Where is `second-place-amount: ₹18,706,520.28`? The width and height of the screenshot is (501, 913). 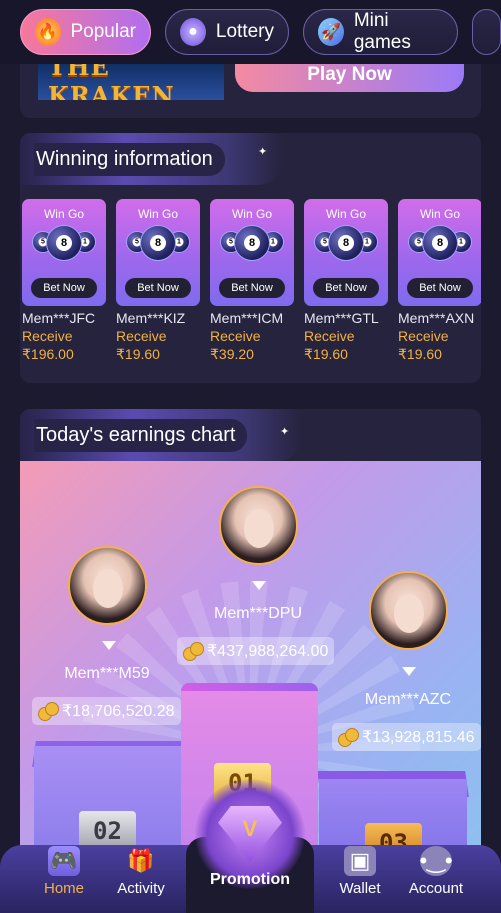
second-place-amount: ₹18,706,520.28 is located at coordinates (118, 711).